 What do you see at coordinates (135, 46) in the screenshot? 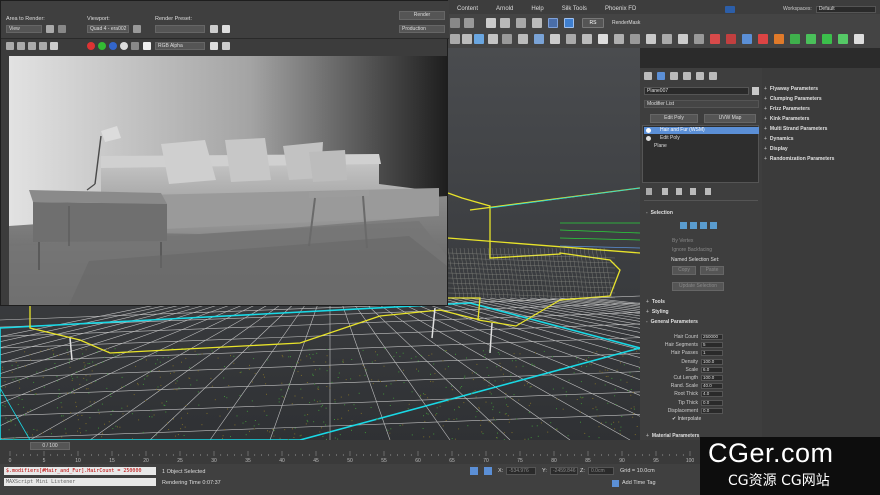
I see `mono-channel-icon` at bounding box center [135, 46].